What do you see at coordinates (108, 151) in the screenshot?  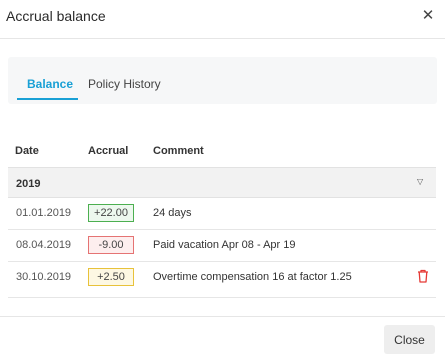 I see `column-header-accrual: Accrual` at bounding box center [108, 151].